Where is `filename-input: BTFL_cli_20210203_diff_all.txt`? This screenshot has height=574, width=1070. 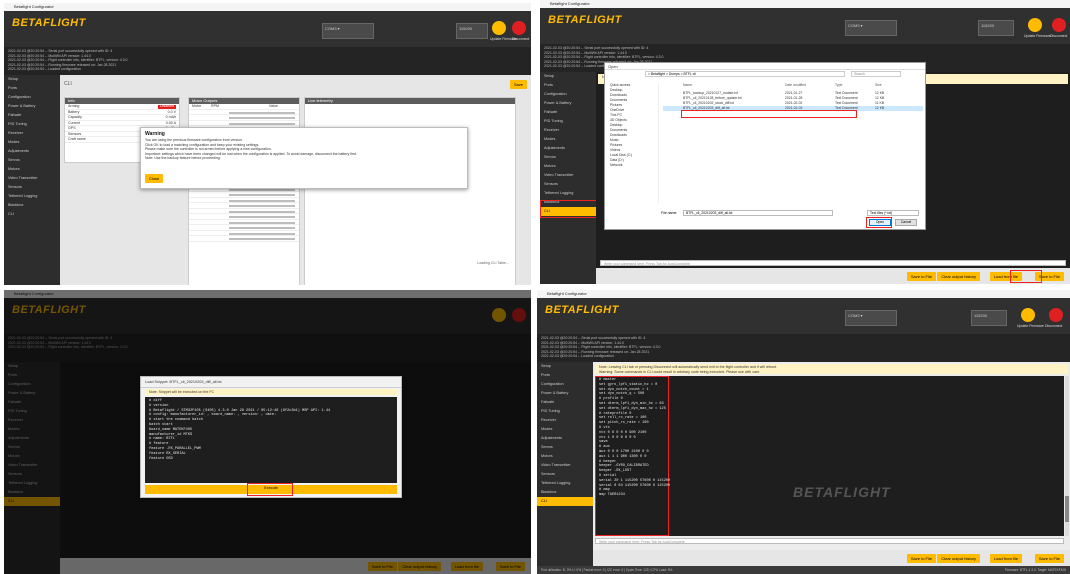 filename-input: BTFL_cli_20210203_diff_all.txt is located at coordinates (758, 213).